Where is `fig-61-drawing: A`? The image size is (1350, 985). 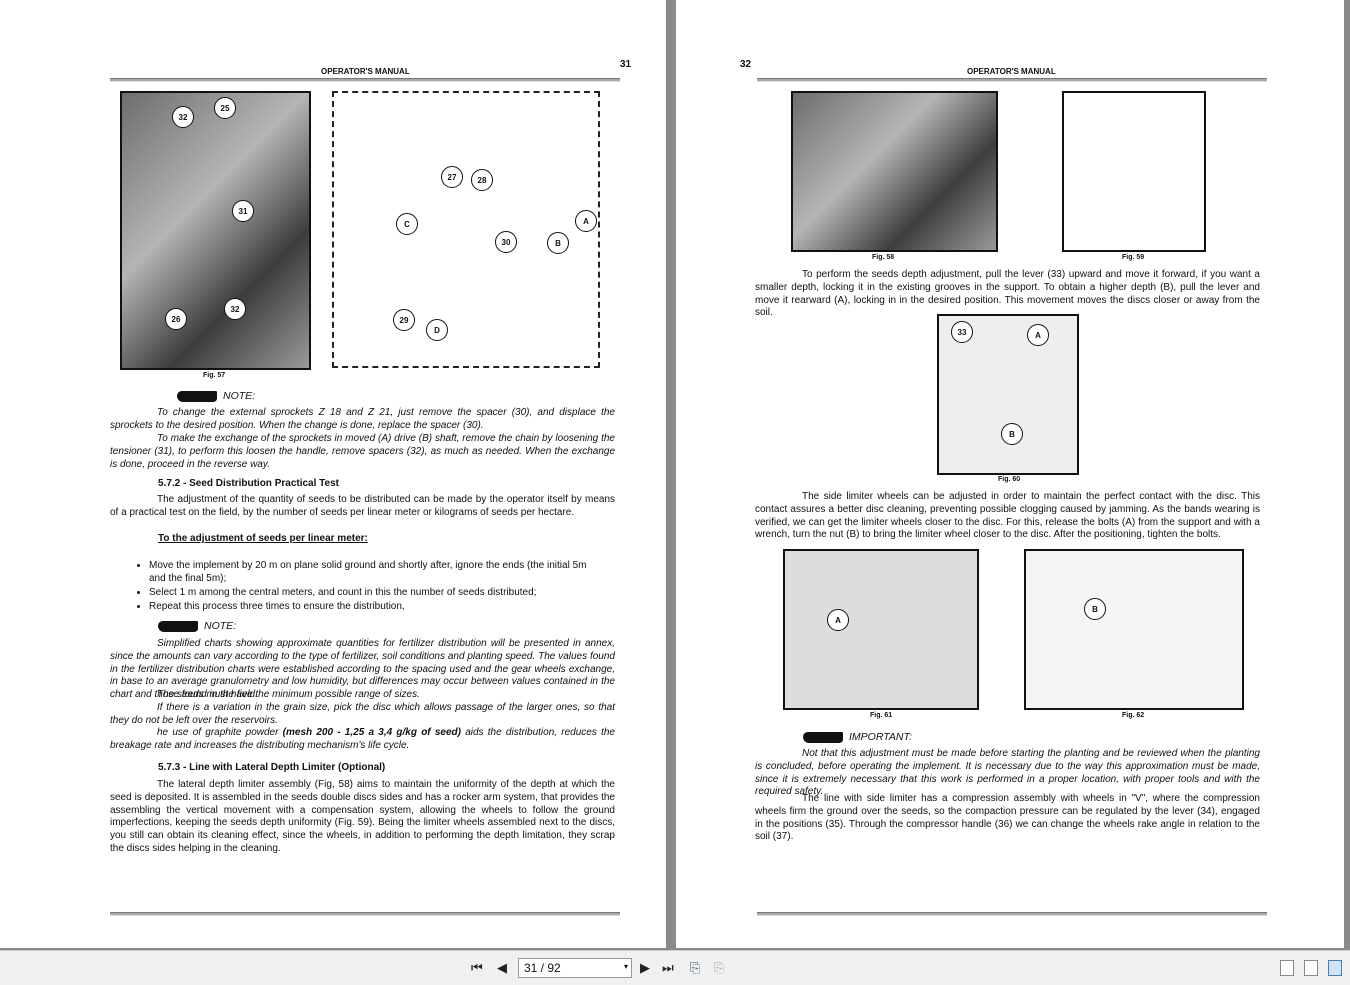
fig-61-drawing: A is located at coordinates (881, 629).